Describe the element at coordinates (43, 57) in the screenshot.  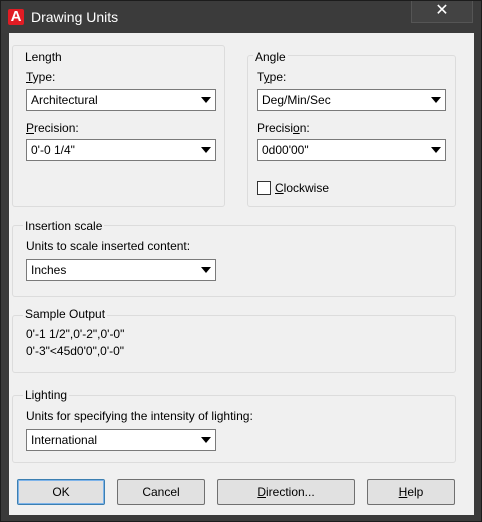
I see `length-group-label: Length` at that location.